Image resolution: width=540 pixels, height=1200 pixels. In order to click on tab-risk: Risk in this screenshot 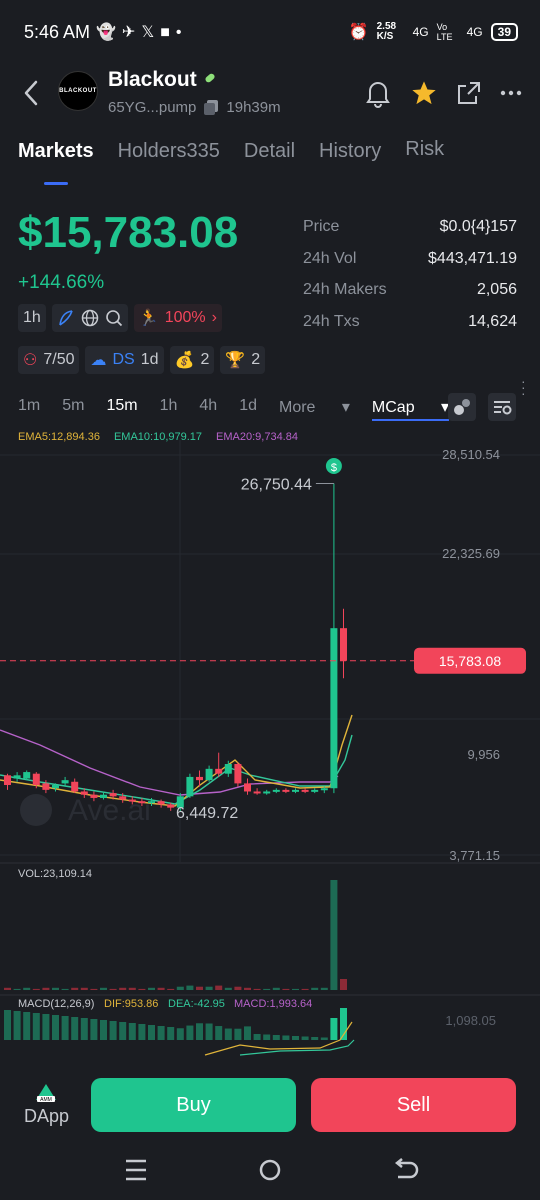, I will do `click(424, 150)`.